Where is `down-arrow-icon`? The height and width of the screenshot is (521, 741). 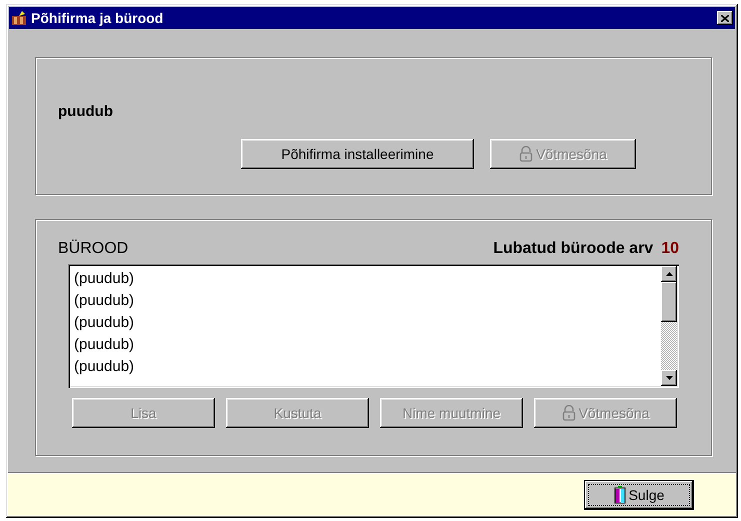
down-arrow-icon is located at coordinates (669, 378).